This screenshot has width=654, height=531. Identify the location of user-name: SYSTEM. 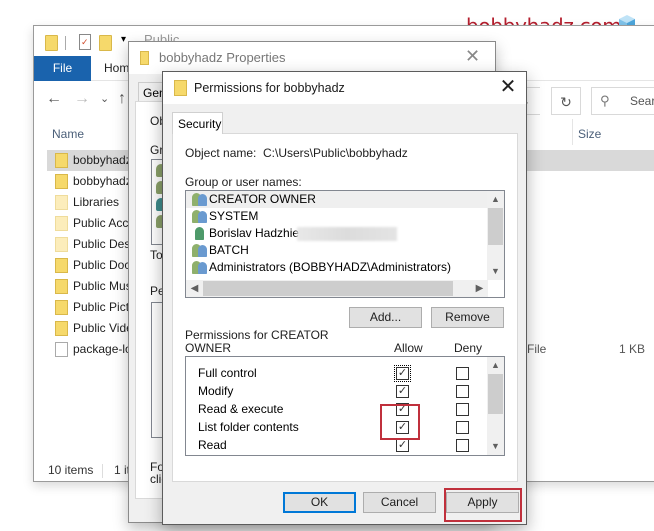
(234, 216).